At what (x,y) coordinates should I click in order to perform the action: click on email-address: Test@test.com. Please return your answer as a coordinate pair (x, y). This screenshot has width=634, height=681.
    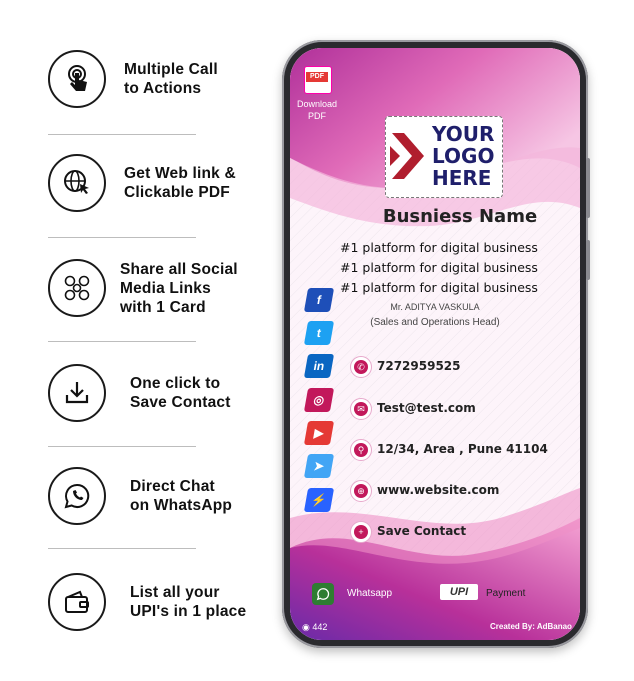
    Looking at the image, I should click on (426, 408).